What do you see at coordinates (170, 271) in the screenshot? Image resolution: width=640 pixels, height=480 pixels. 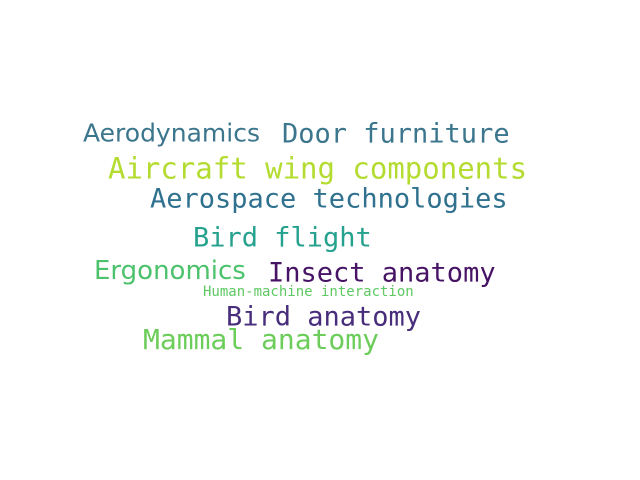 I see `word-ergonomics: Ergonomics` at bounding box center [170, 271].